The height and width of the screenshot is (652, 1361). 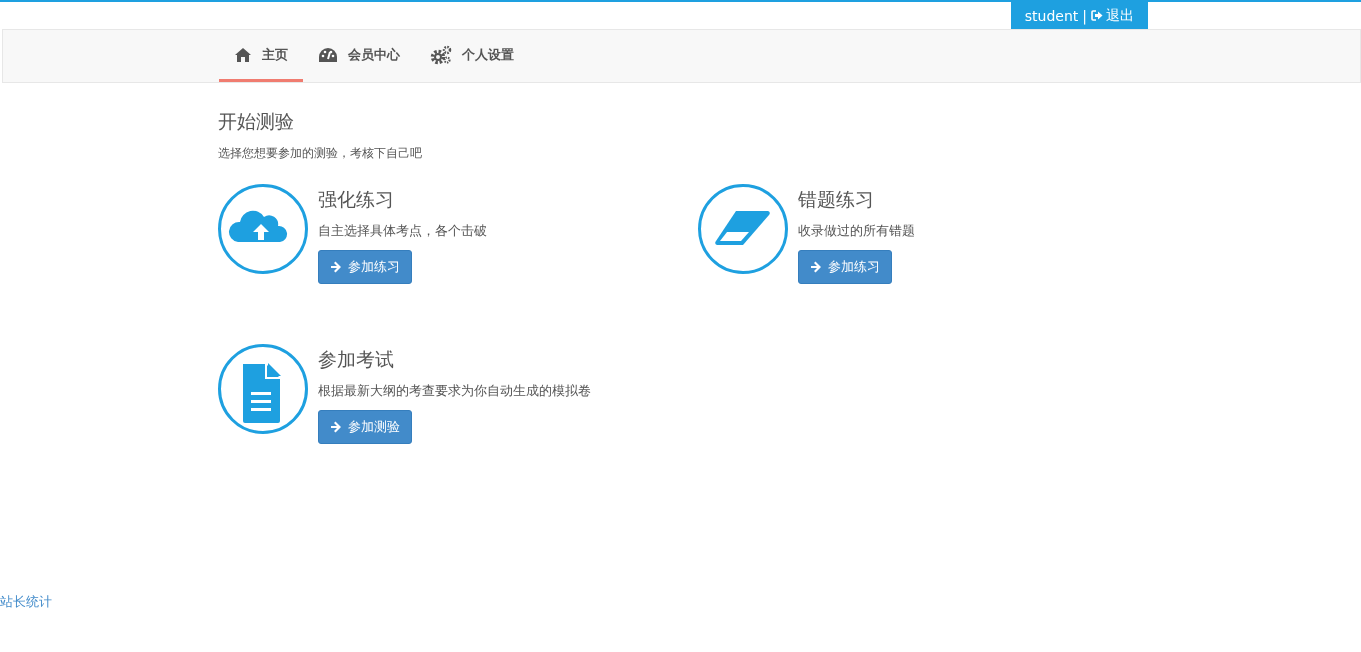 What do you see at coordinates (328, 54) in the screenshot?
I see `gauge-icon` at bounding box center [328, 54].